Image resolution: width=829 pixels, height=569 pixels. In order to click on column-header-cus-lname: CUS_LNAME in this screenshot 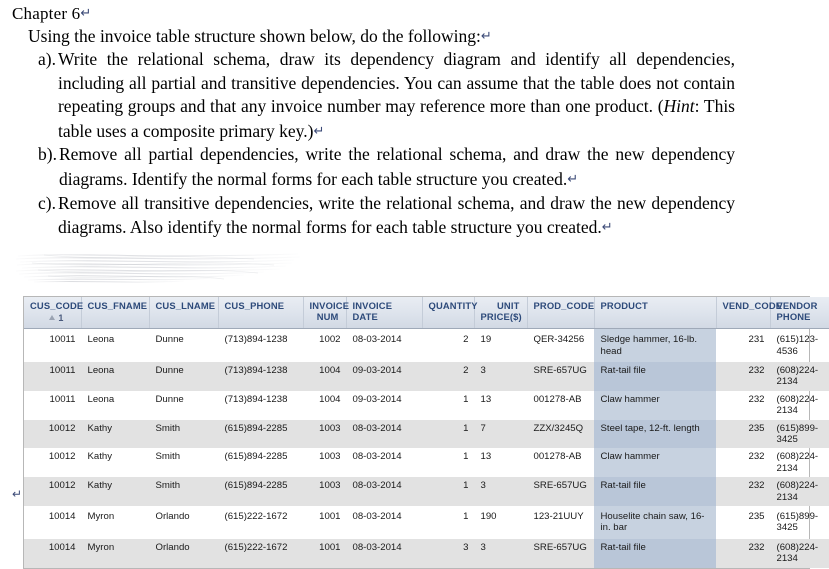, I will do `click(184, 313)`.